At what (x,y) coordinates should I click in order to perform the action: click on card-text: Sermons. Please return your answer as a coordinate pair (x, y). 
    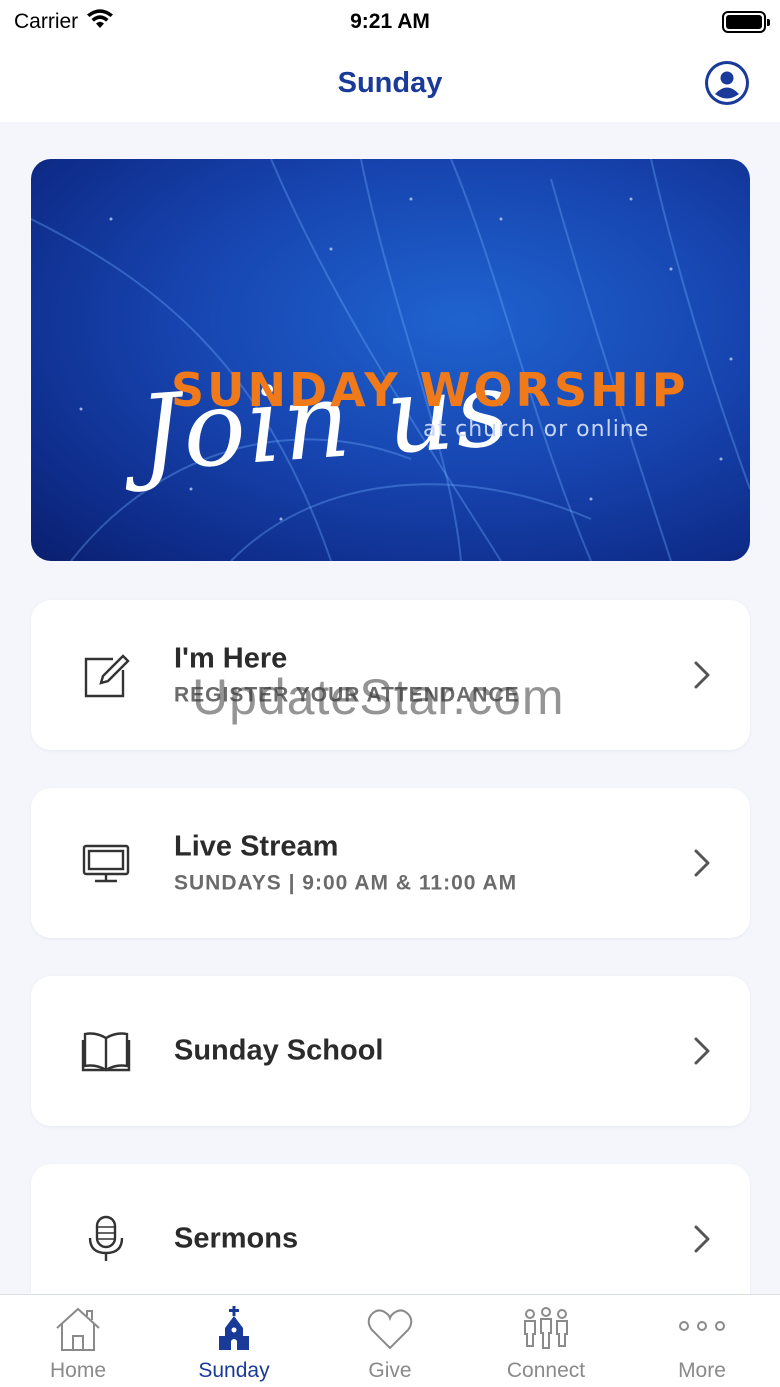
    Looking at the image, I should click on (236, 1239).